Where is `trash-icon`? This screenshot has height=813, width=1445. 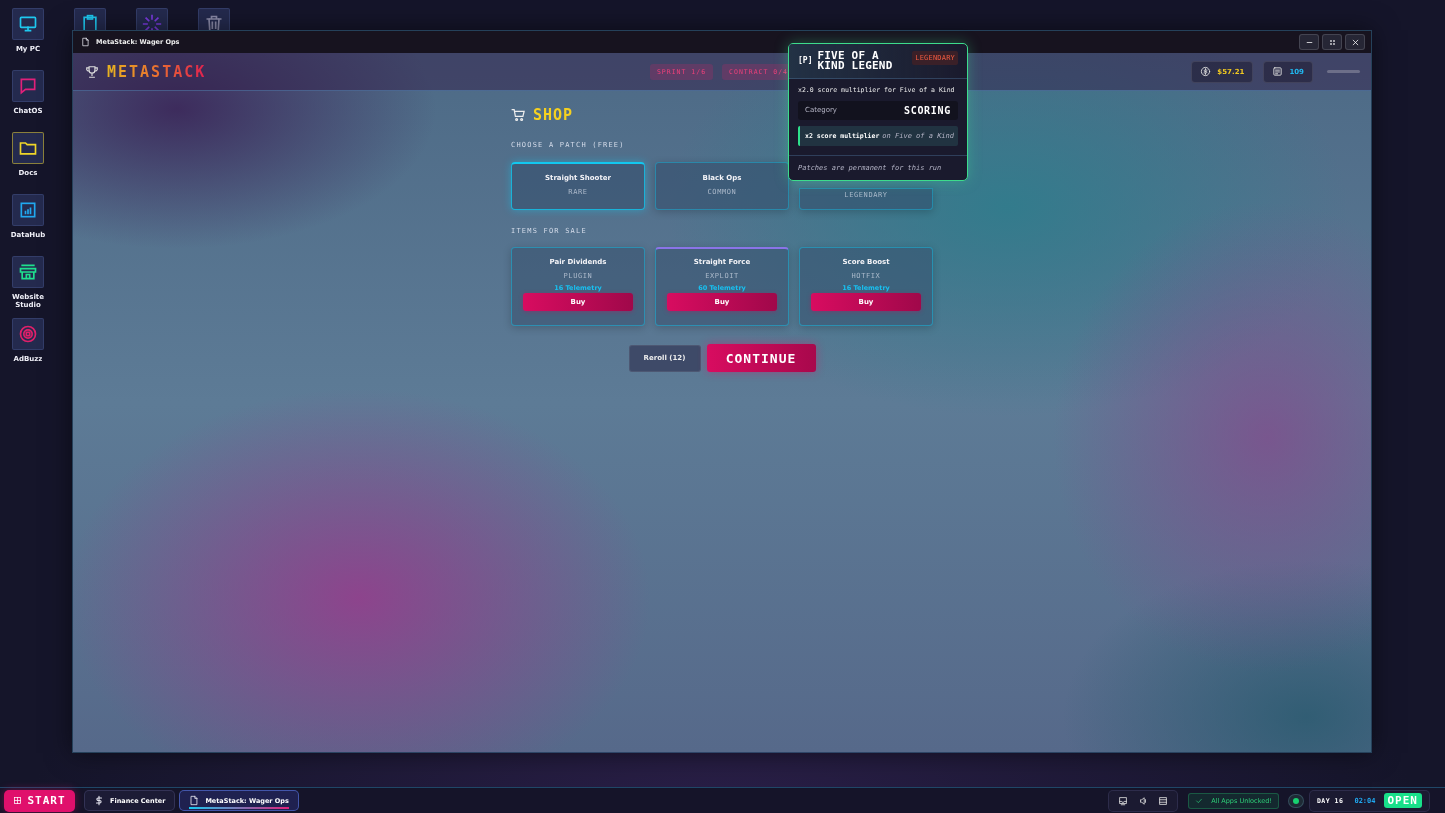
trash-icon is located at coordinates (214, 19).